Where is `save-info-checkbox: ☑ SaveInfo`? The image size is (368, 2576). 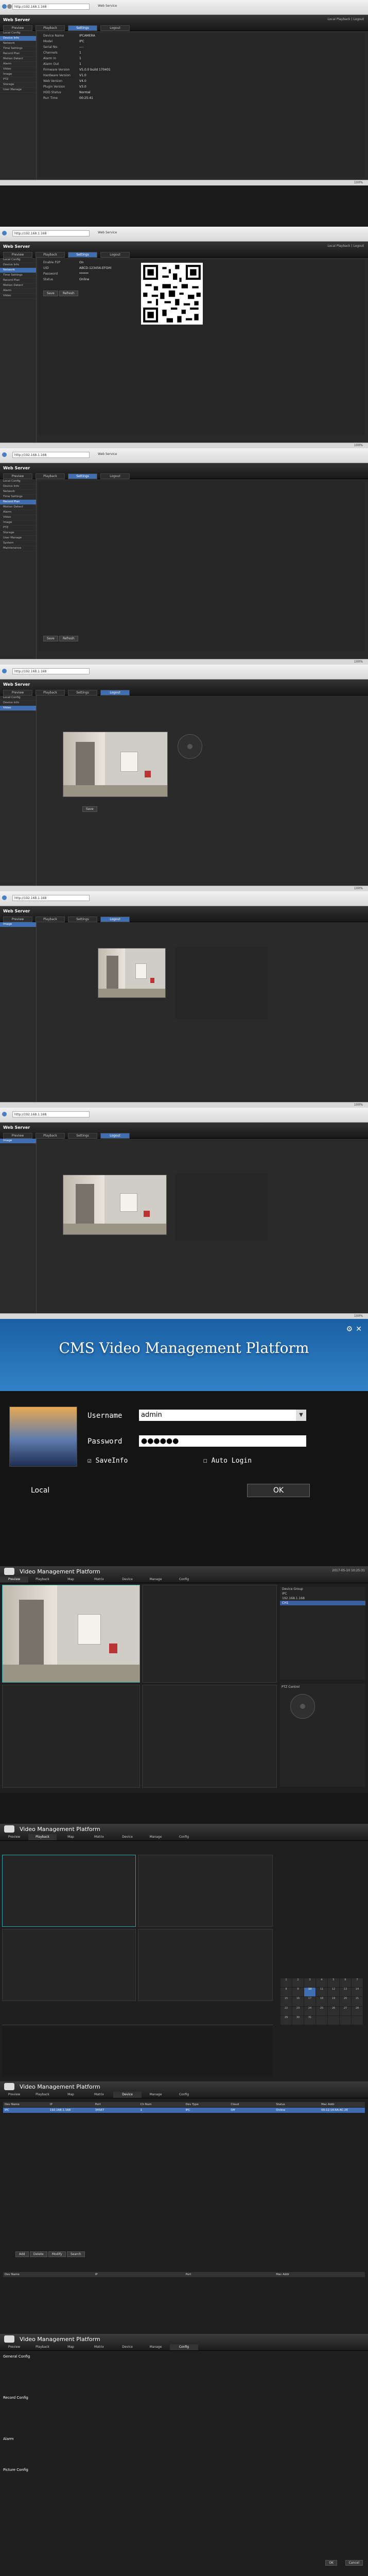 save-info-checkbox: ☑ SaveInfo is located at coordinates (107, 1461).